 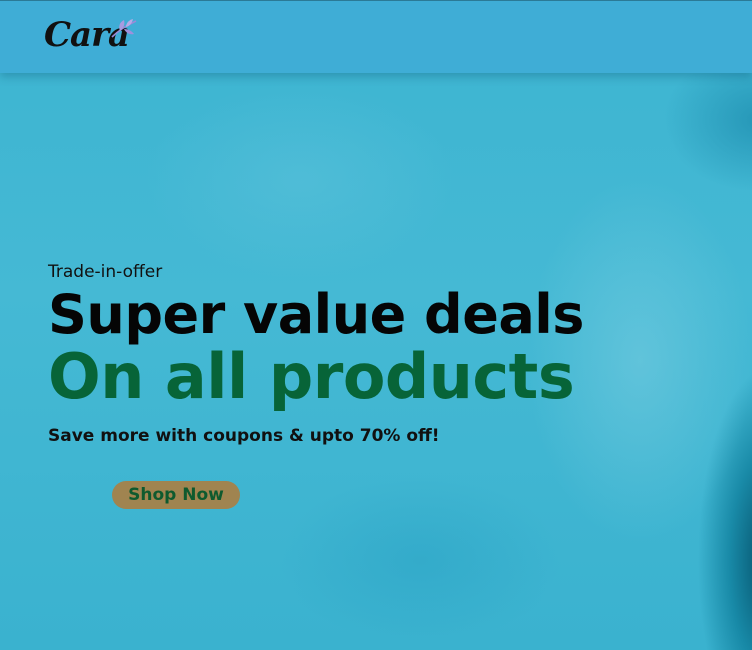 What do you see at coordinates (376, 36) in the screenshot?
I see `site-header: Cara` at bounding box center [376, 36].